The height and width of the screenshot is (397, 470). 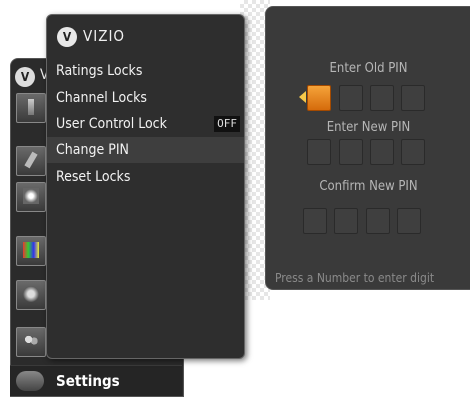 I want to click on menu-item-label: User Control Lock, so click(x=111, y=124).